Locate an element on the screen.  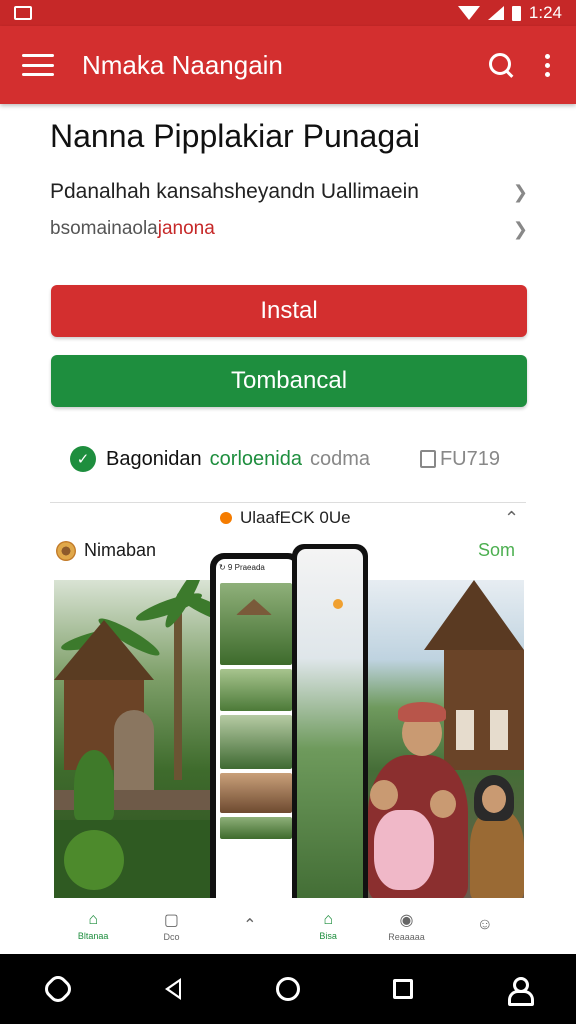
status-icons: 1:24 is located at coordinates (509, 13).